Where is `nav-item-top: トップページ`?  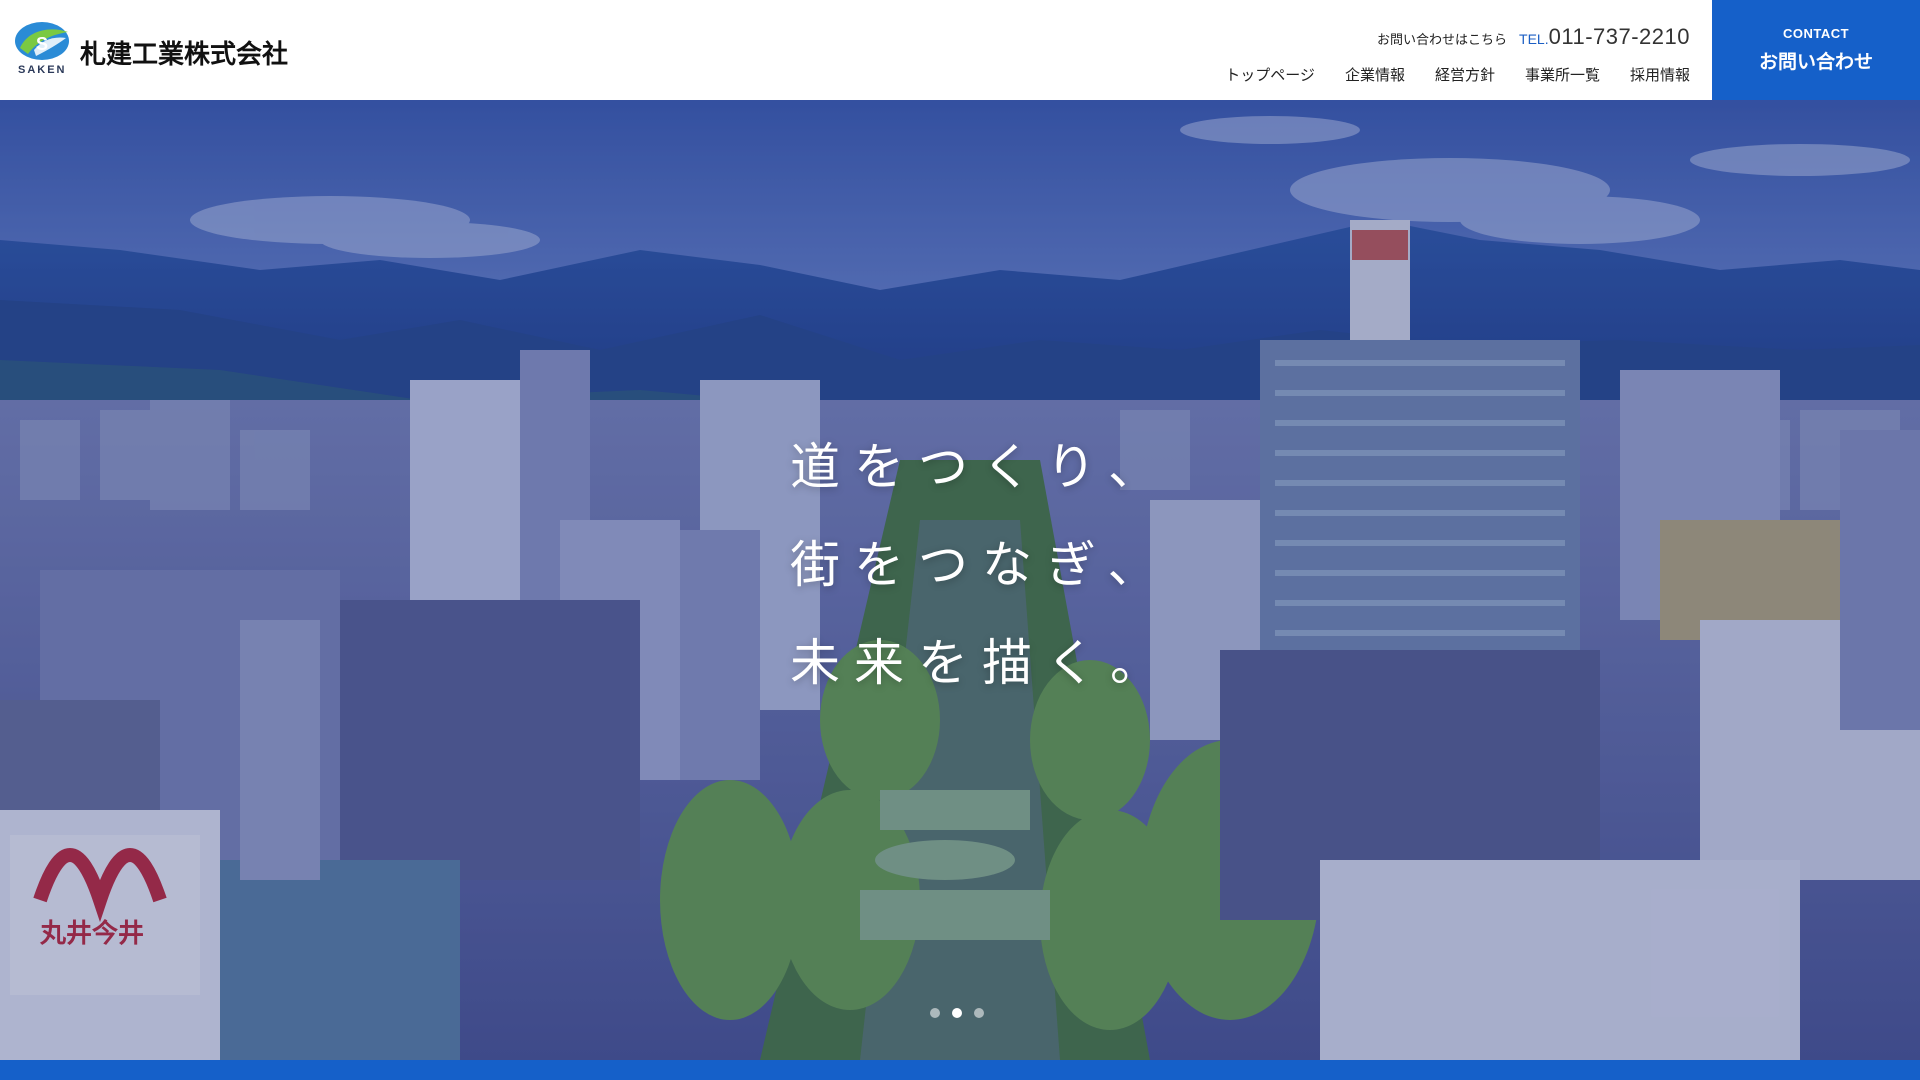 nav-item-top: トップページ is located at coordinates (1270, 74).